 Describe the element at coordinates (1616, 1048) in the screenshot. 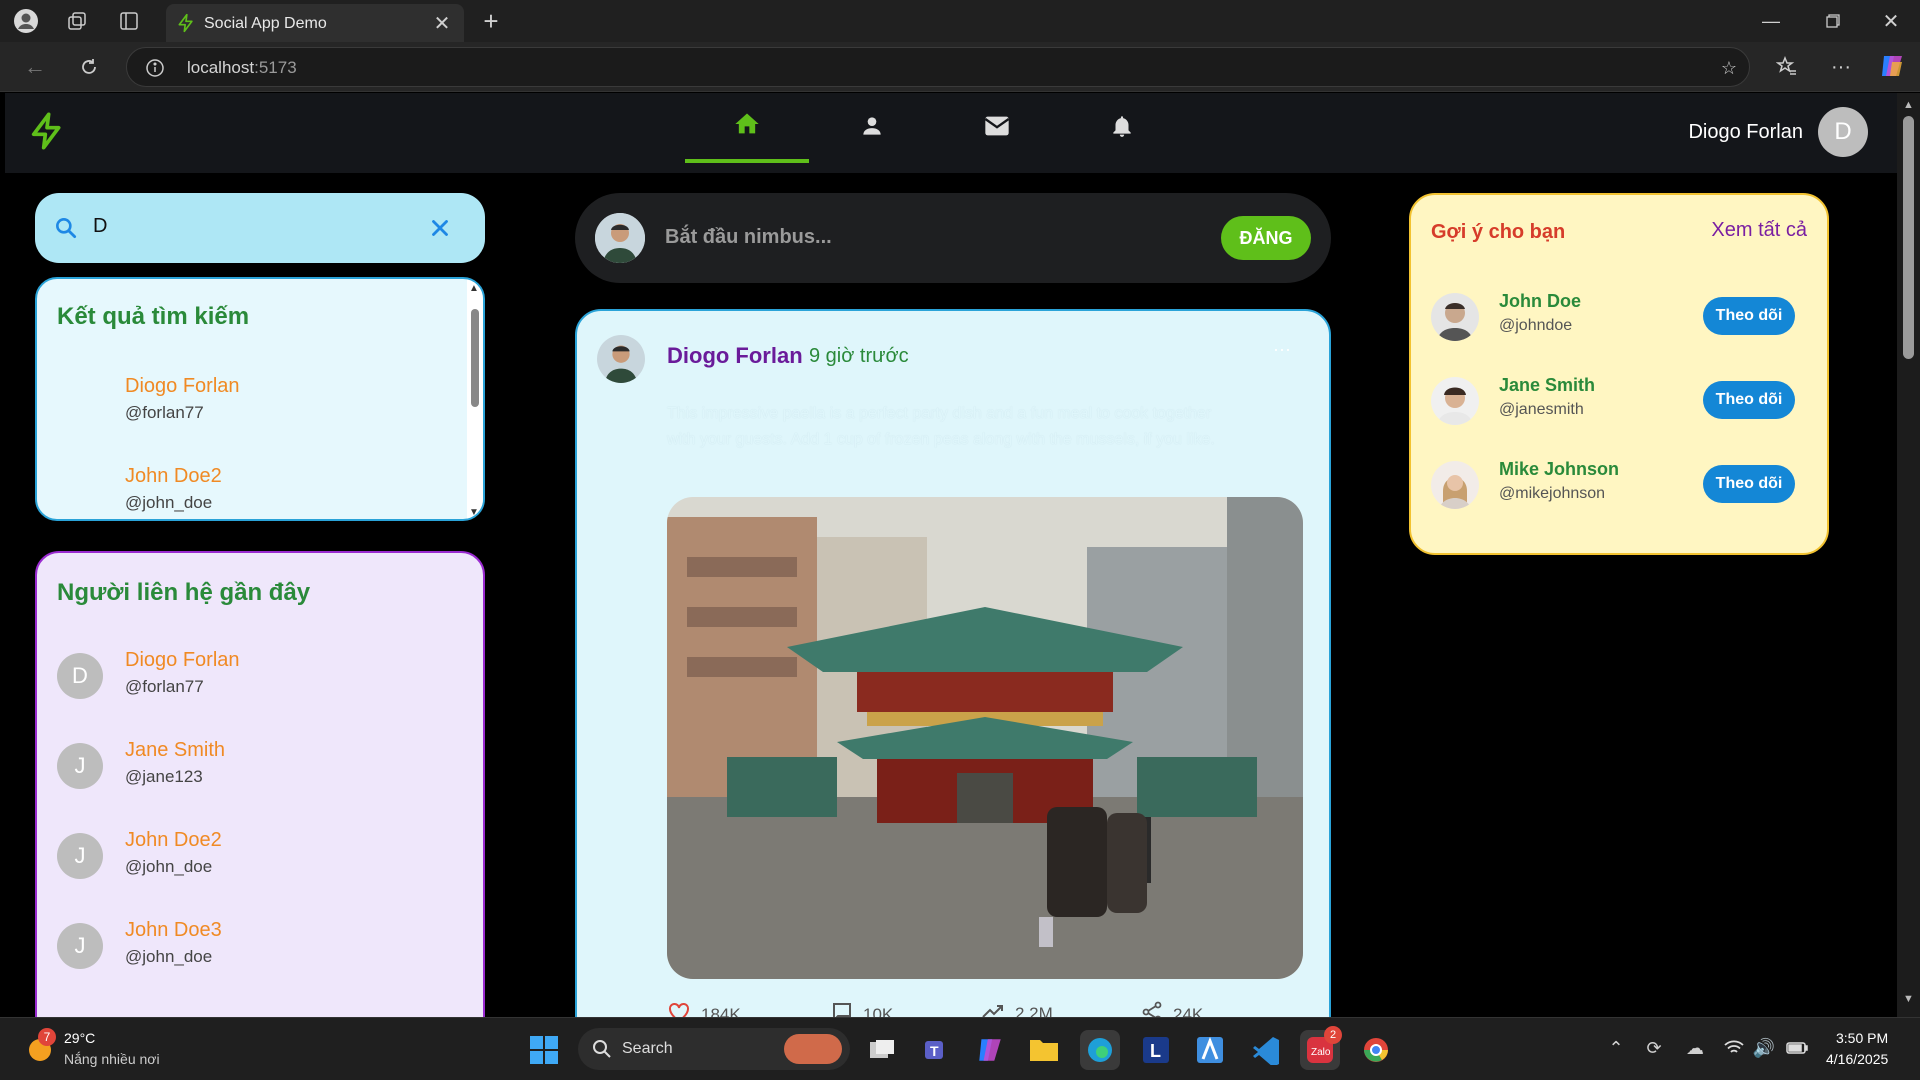

I see `chevron-up-icon: ⌃` at that location.